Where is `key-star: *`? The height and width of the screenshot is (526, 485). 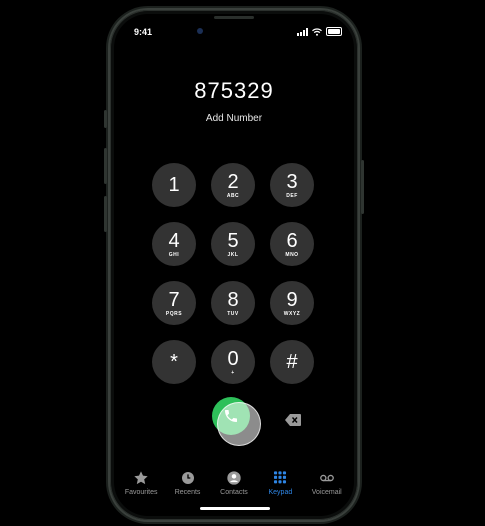
key-star: * is located at coordinates (174, 362).